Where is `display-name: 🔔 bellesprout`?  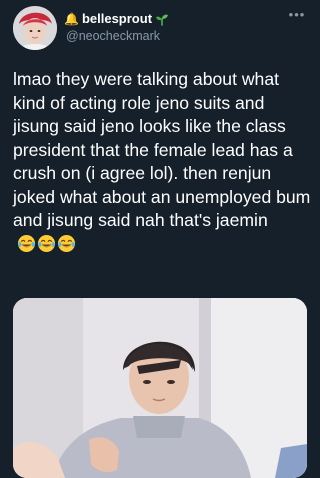 display-name: 🔔 bellesprout is located at coordinates (116, 18).